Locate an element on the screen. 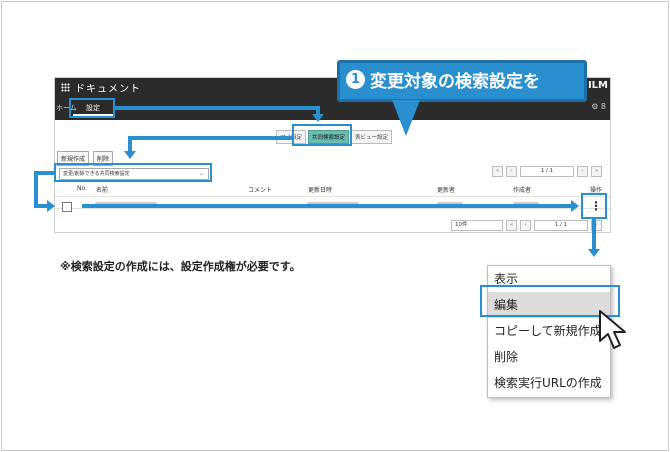 The image size is (670, 452). highlight-filter-select is located at coordinates (133, 172).